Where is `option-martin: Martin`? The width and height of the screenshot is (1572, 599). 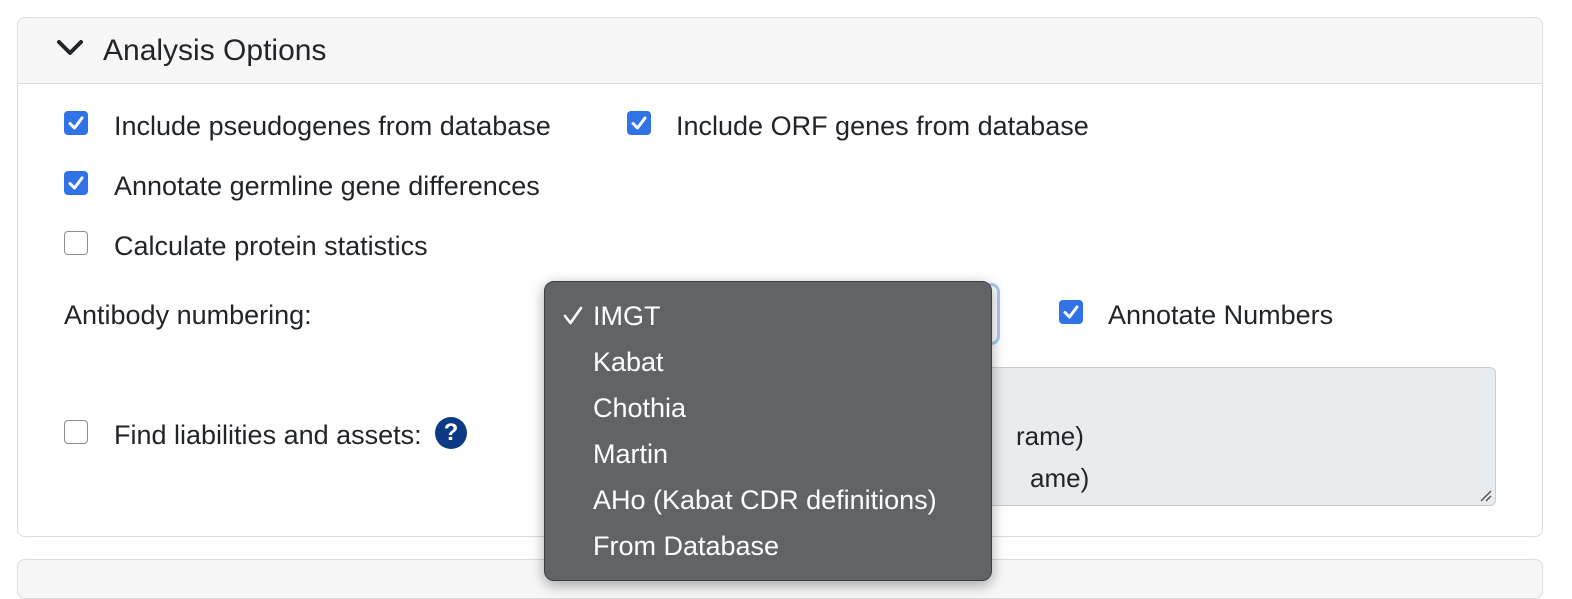 option-martin: Martin is located at coordinates (630, 454).